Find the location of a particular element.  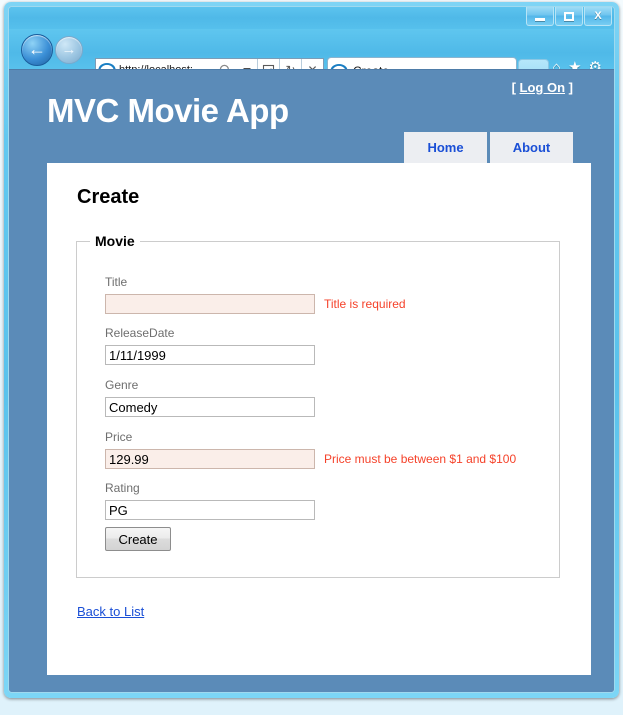

field-price: Price Price must be between $1 and $100 is located at coordinates (310, 449).